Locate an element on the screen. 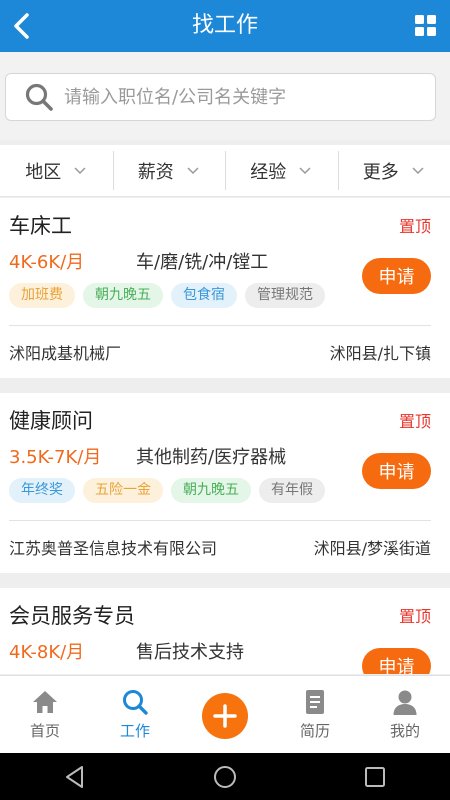 This screenshot has width=450, height=800. filter-salary: 薪资 is located at coordinates (169, 170).